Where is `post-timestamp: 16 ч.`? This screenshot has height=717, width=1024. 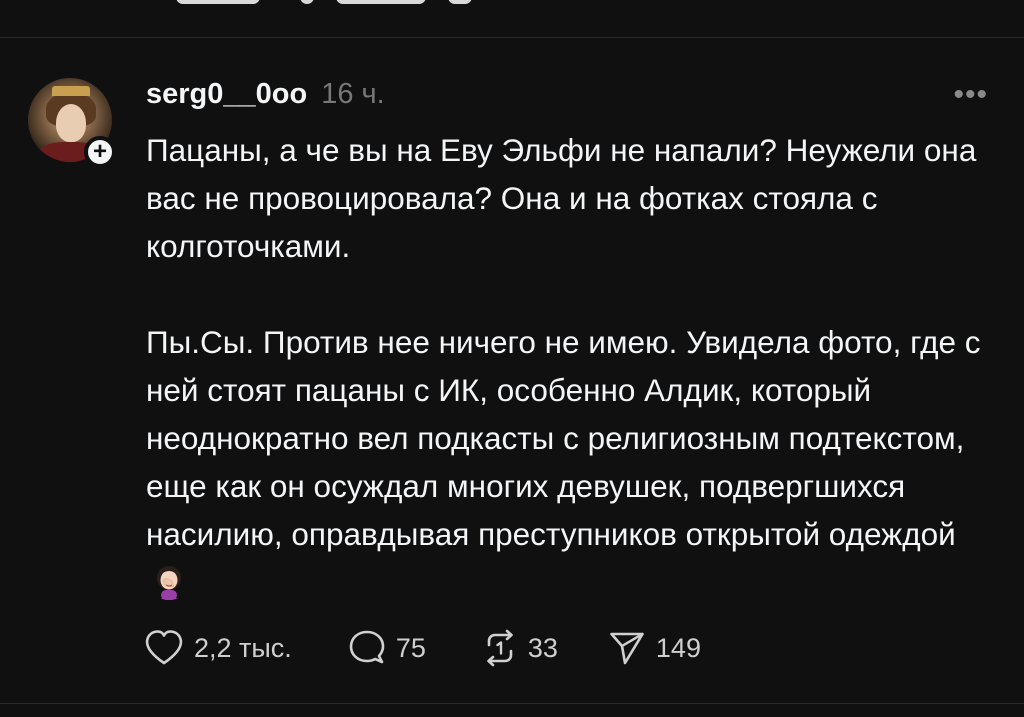 post-timestamp: 16 ч. is located at coordinates (353, 94).